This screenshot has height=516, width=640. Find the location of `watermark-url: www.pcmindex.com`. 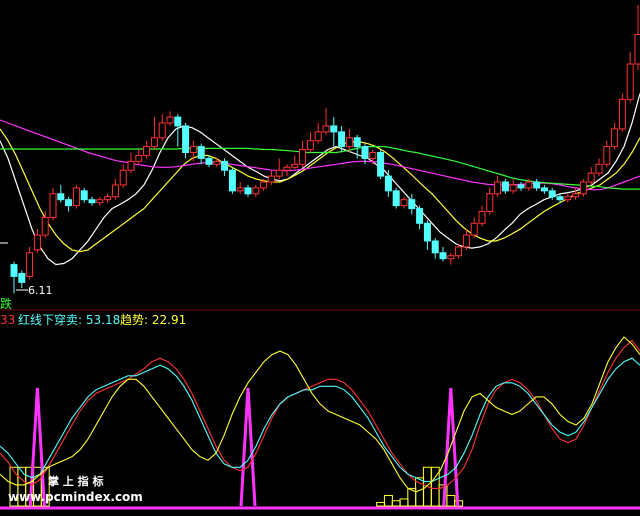

watermark-url: www.pcmindex.com is located at coordinates (75, 497).